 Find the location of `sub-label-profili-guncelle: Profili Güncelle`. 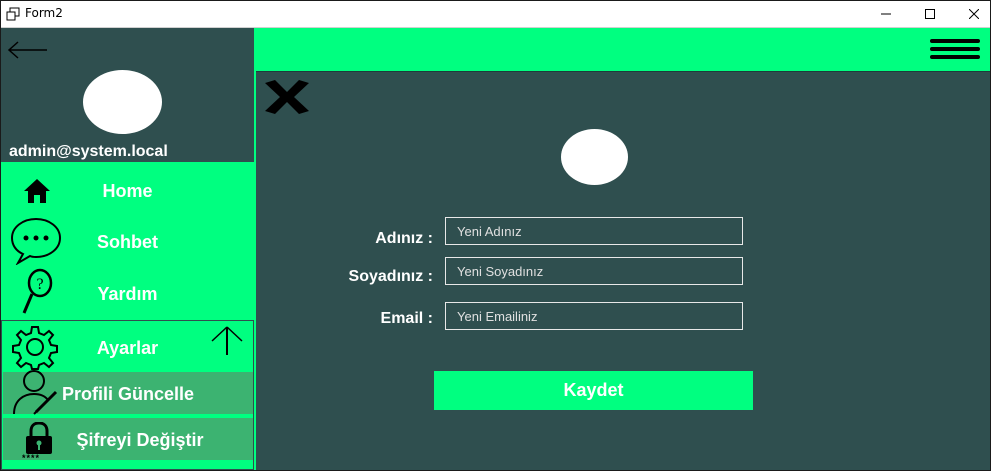

sub-label-profili-guncelle: Profili Güncelle is located at coordinates (128, 394).